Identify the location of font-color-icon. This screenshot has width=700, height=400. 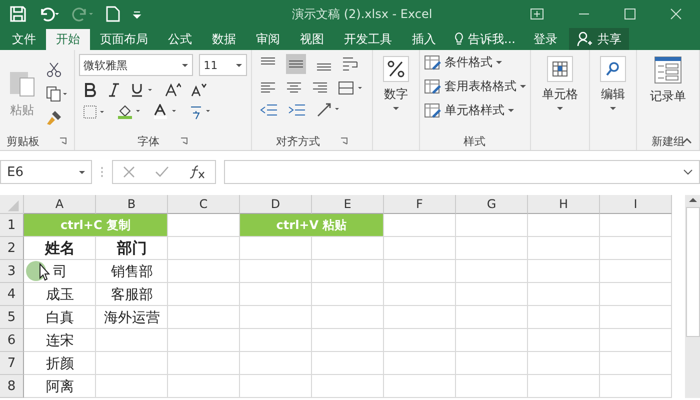
(165, 112).